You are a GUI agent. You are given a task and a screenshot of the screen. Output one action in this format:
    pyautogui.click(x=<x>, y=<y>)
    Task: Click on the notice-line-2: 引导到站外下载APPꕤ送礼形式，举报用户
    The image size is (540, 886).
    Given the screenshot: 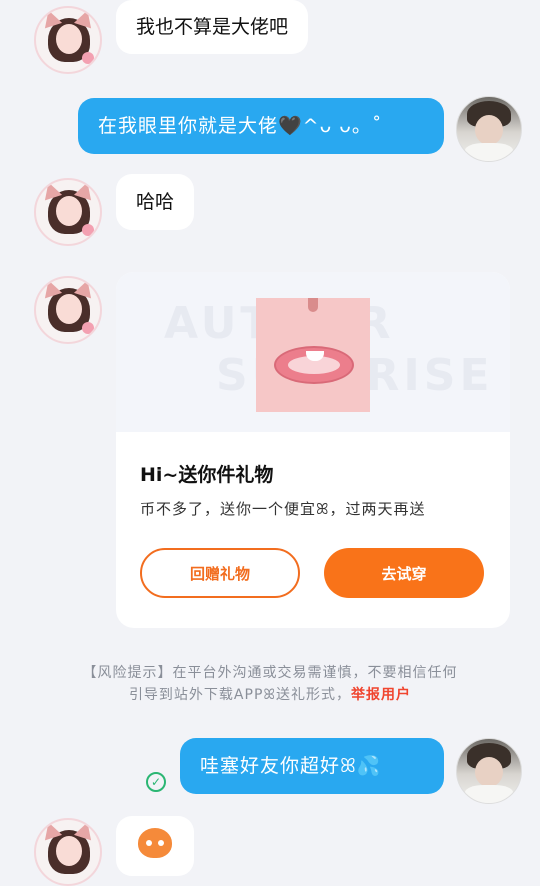 What is the action you would take?
    pyautogui.click(x=270, y=695)
    